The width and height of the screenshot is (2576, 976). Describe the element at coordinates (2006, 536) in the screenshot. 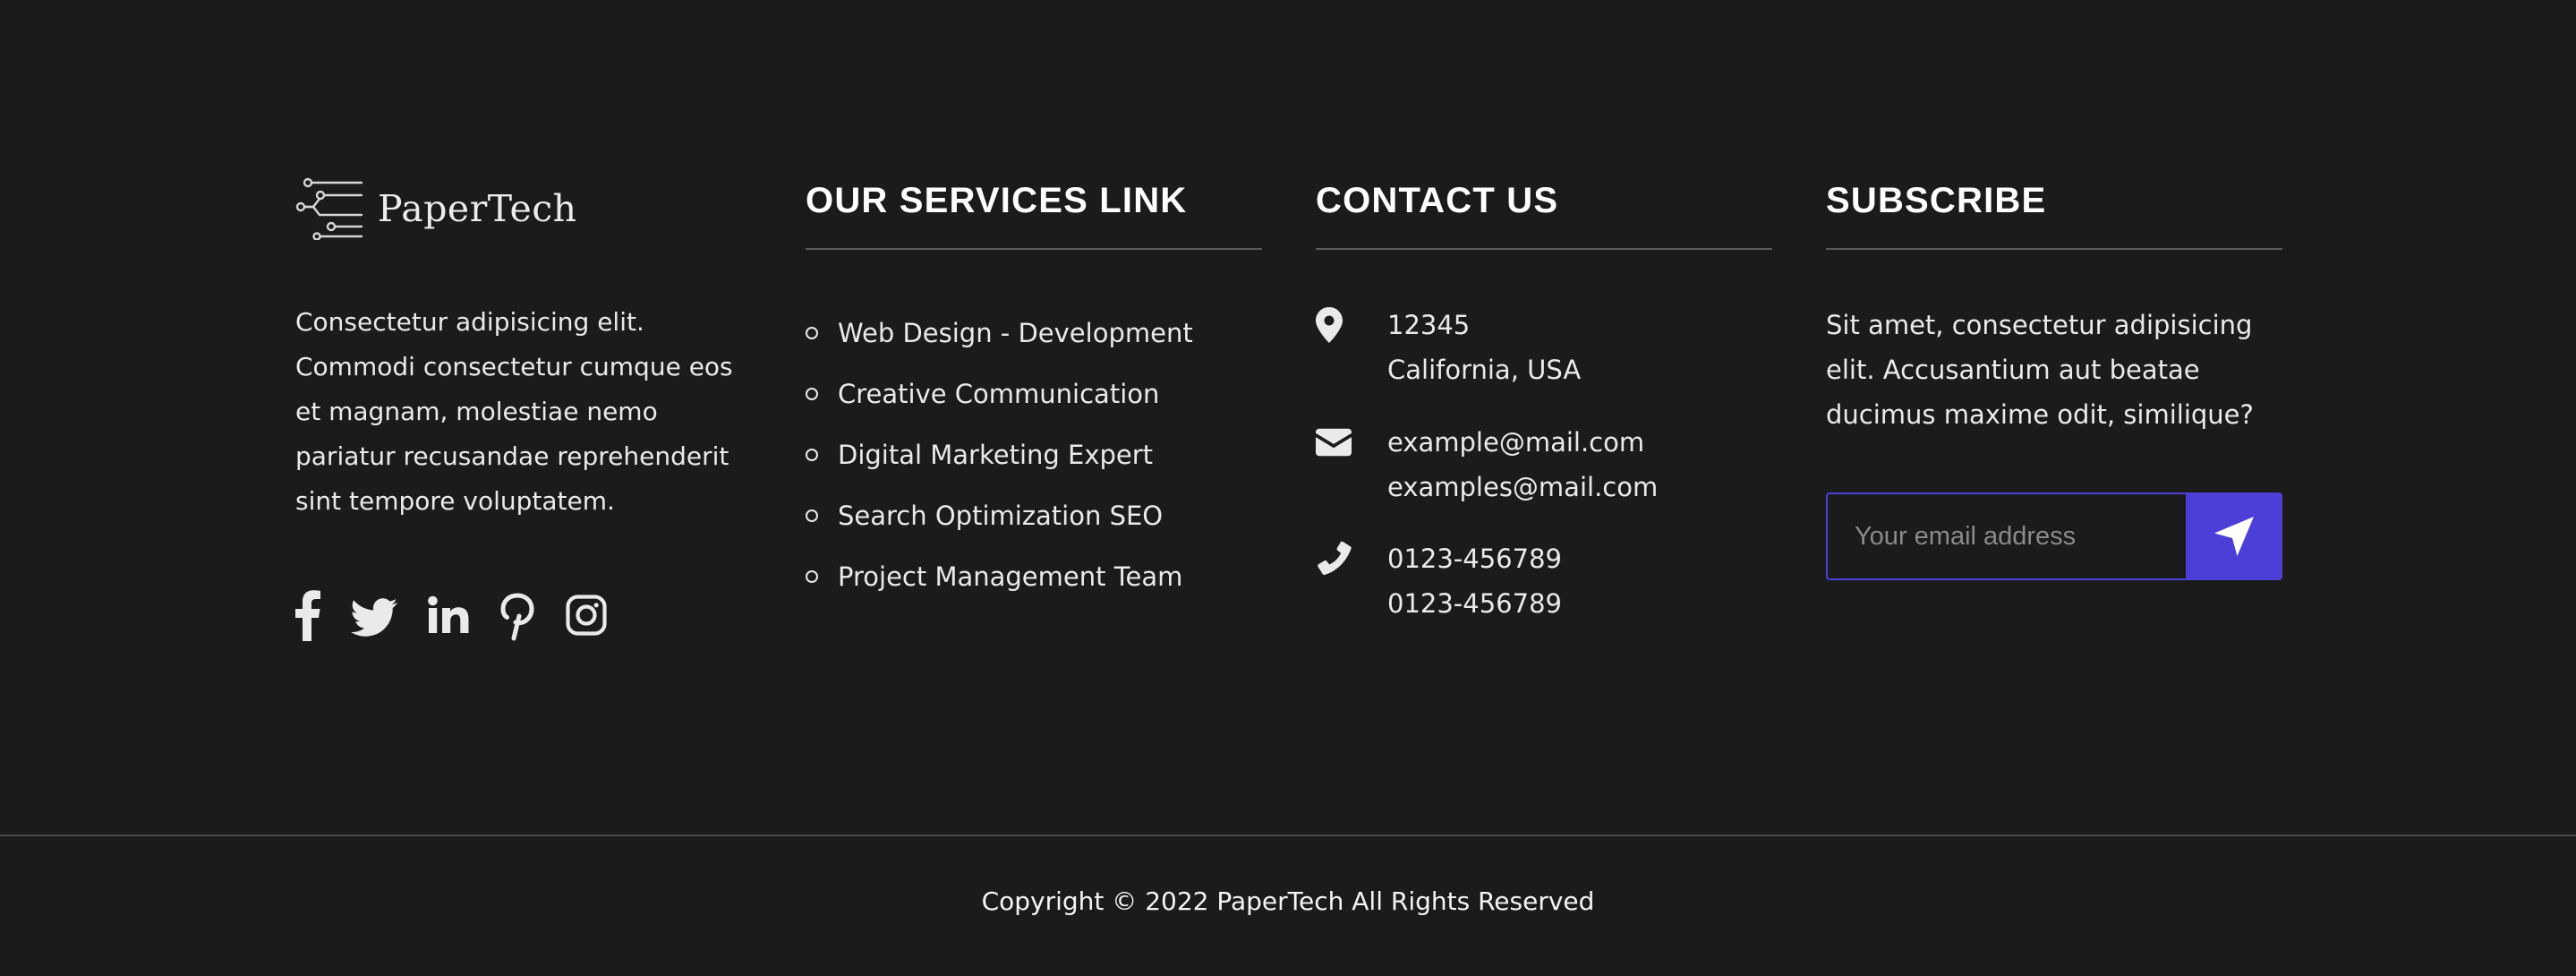

I see `email-input` at that location.